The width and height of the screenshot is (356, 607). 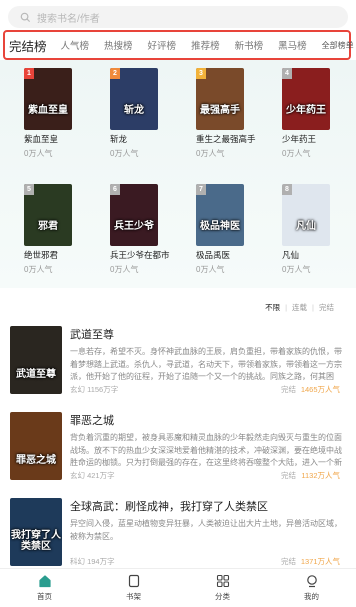 I want to click on rank-badge: 8, so click(x=287, y=189).